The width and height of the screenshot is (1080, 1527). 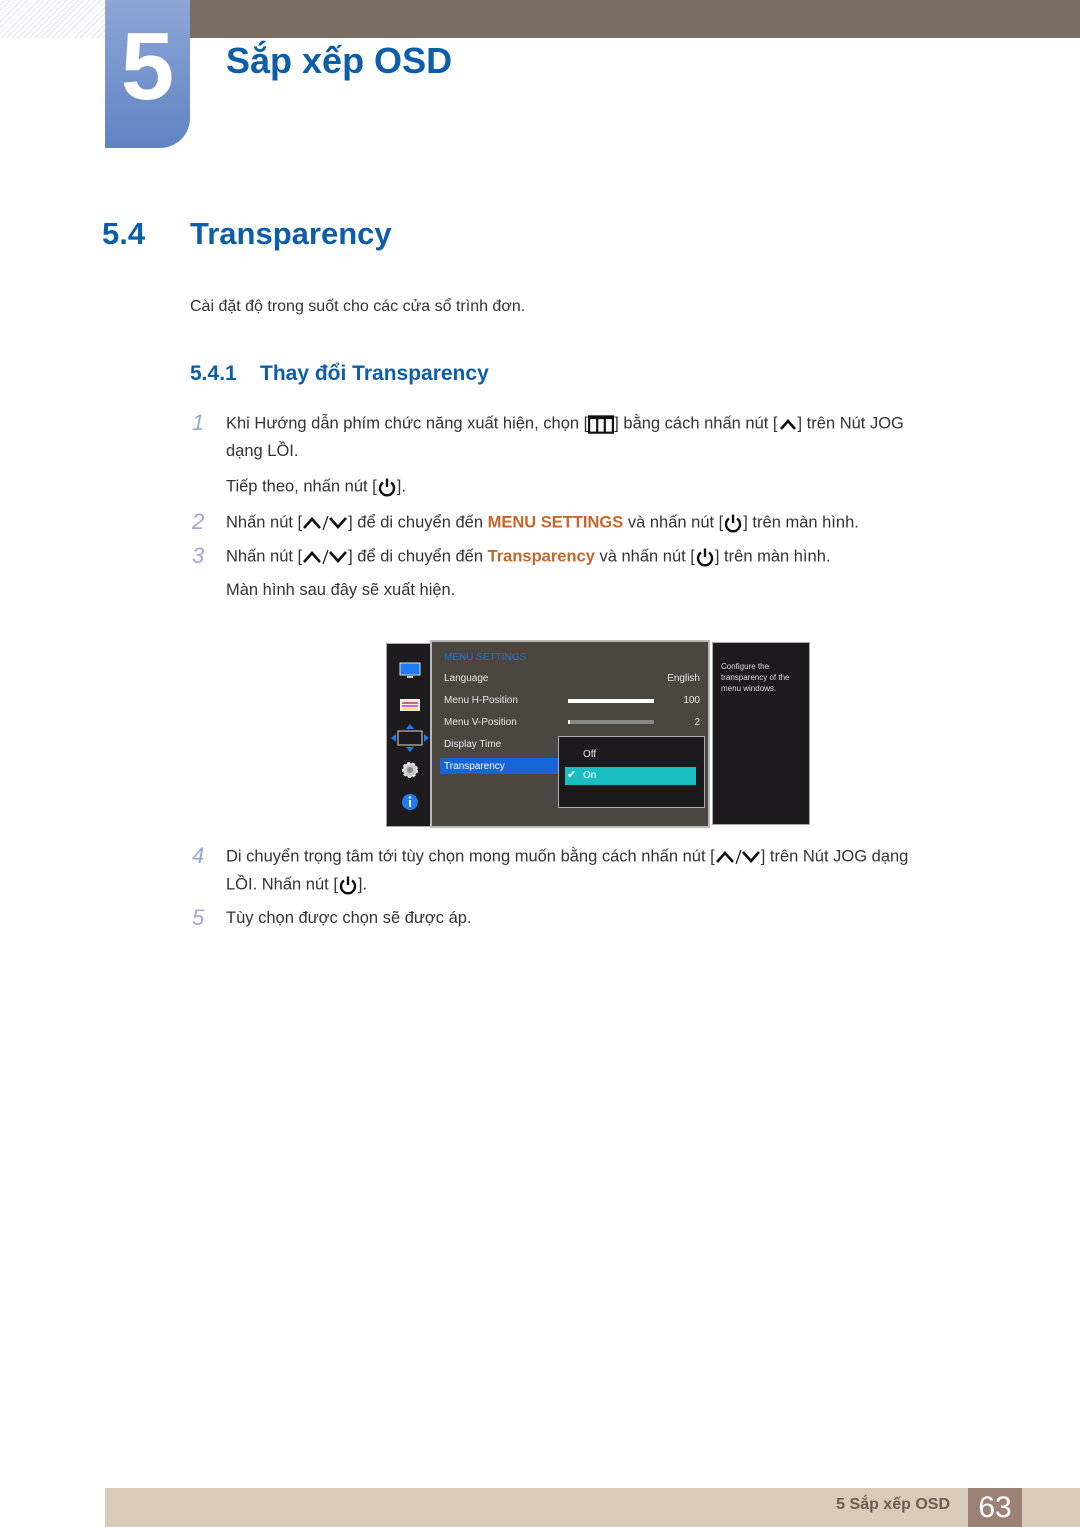 I want to click on highlight-text: Transparency, so click(x=541, y=556).